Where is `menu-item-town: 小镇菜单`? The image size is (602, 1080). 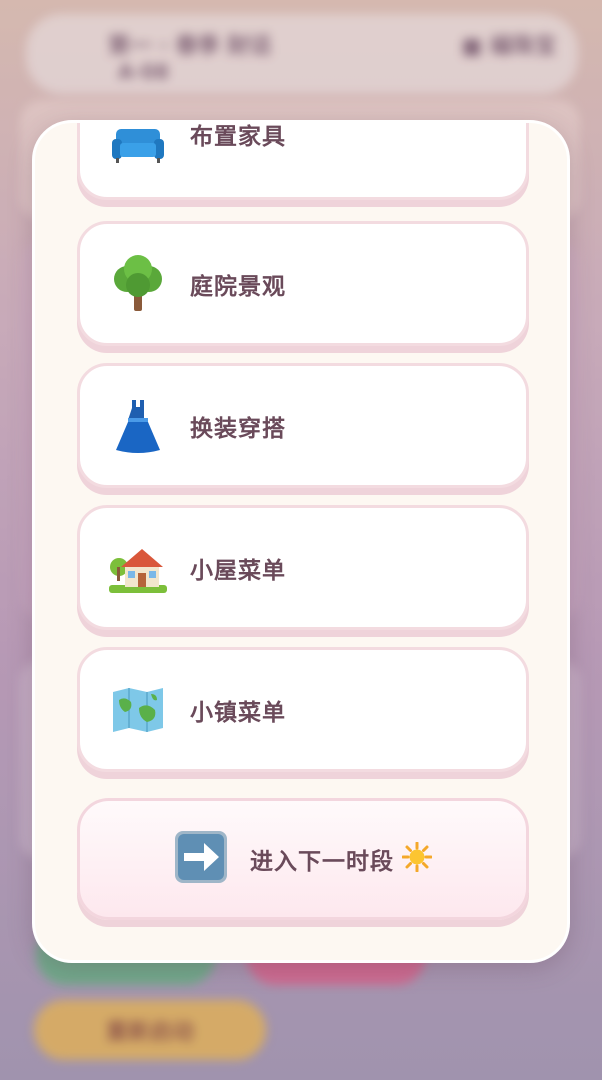 menu-item-town: 小镇菜单 is located at coordinates (303, 709).